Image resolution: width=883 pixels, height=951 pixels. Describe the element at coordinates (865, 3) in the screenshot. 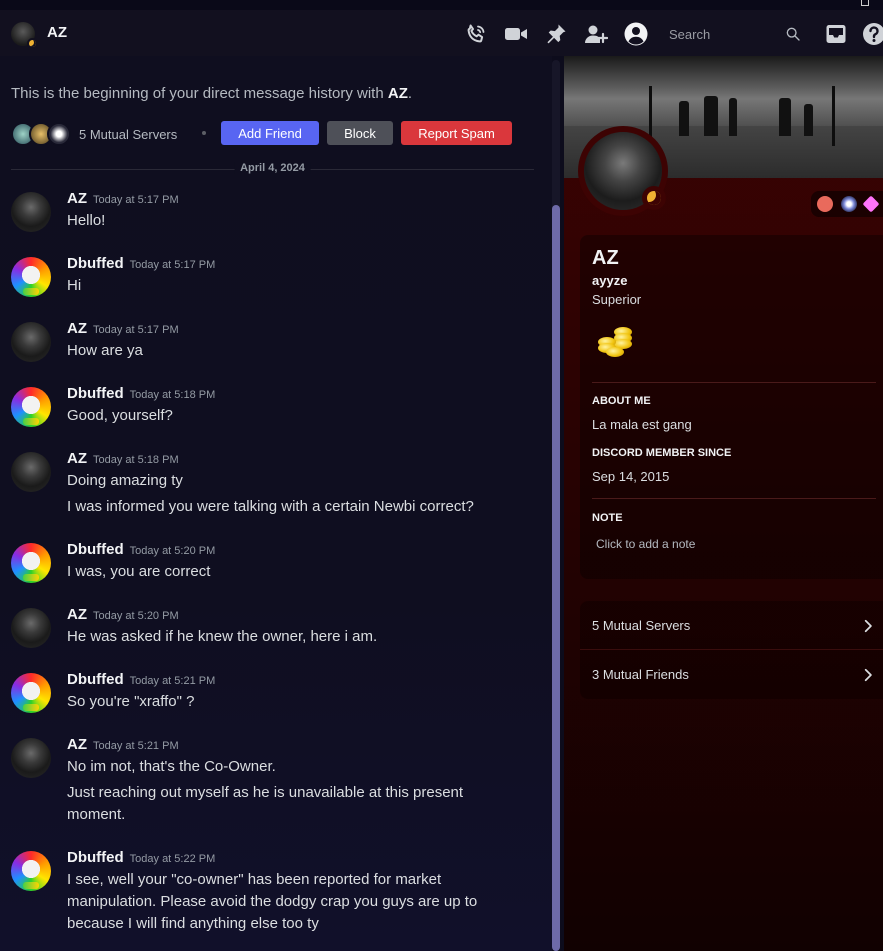

I see `window-corner-icon` at that location.